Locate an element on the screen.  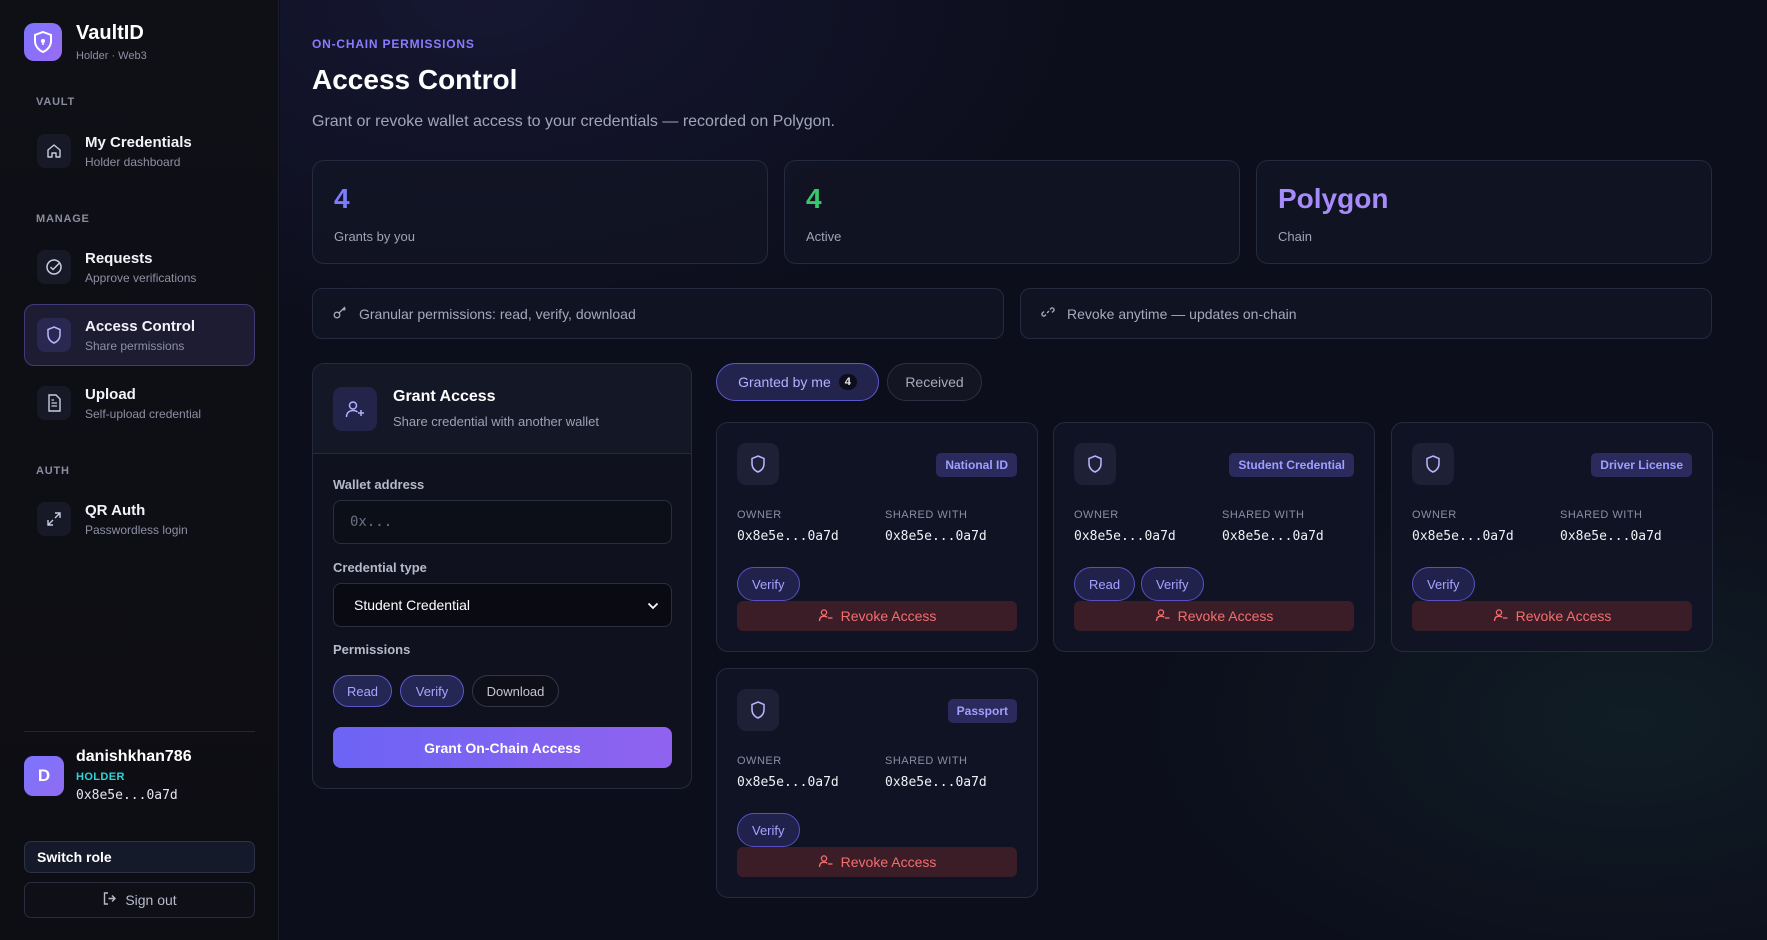
permission-read-toggle: Read is located at coordinates (362, 691).